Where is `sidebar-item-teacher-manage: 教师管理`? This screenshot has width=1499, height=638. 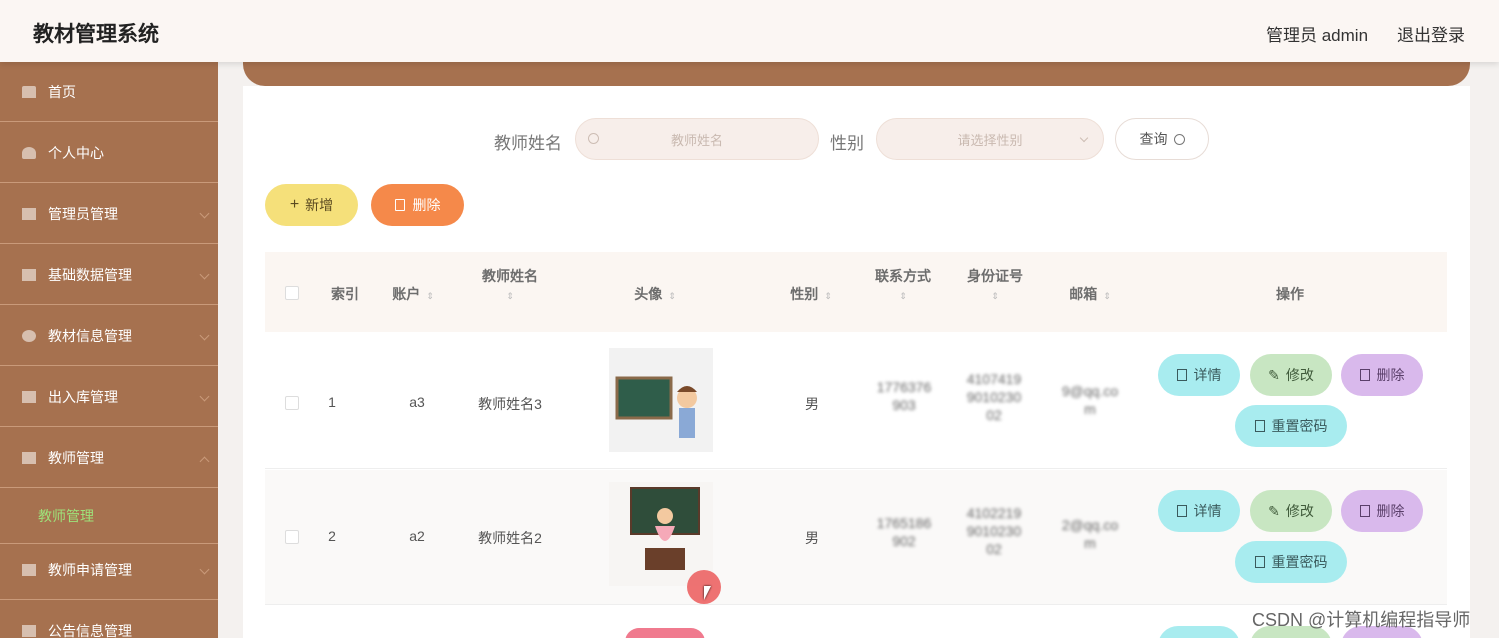
sidebar-item-teacher-manage: 教师管理 is located at coordinates (109, 458).